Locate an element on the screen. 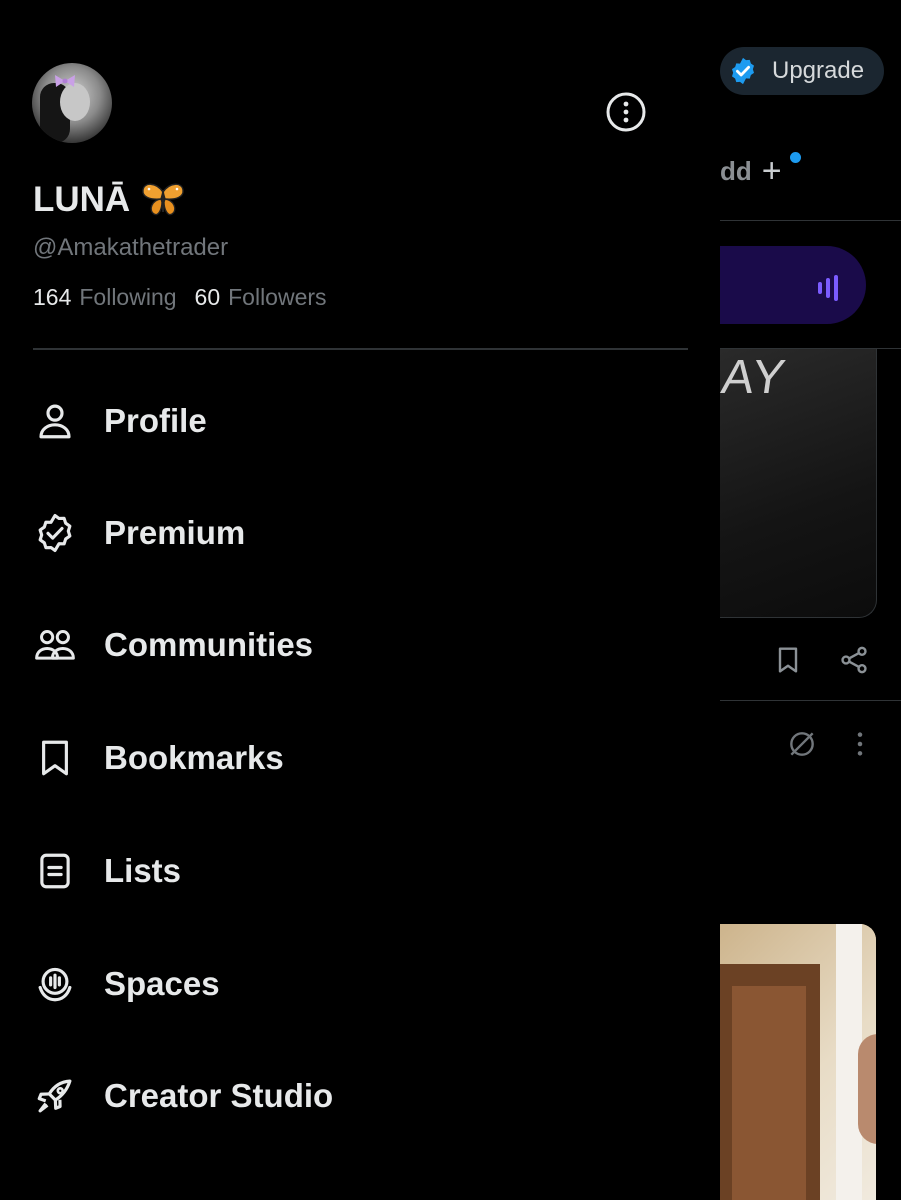 Image resolution: width=901 pixels, height=1200 pixels. notification-dot is located at coordinates (795, 157).